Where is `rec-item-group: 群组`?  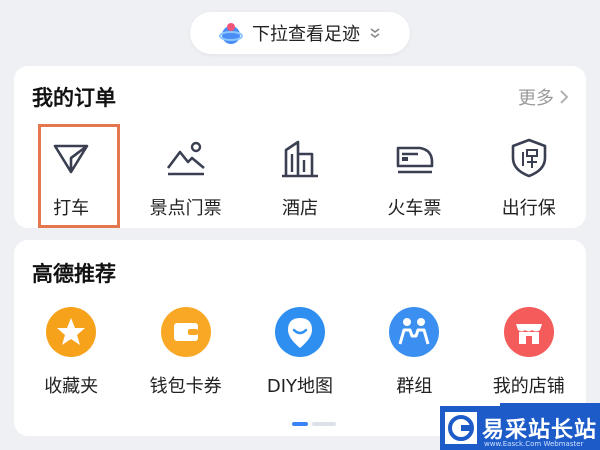 rec-item-group: 群组 is located at coordinates (414, 352).